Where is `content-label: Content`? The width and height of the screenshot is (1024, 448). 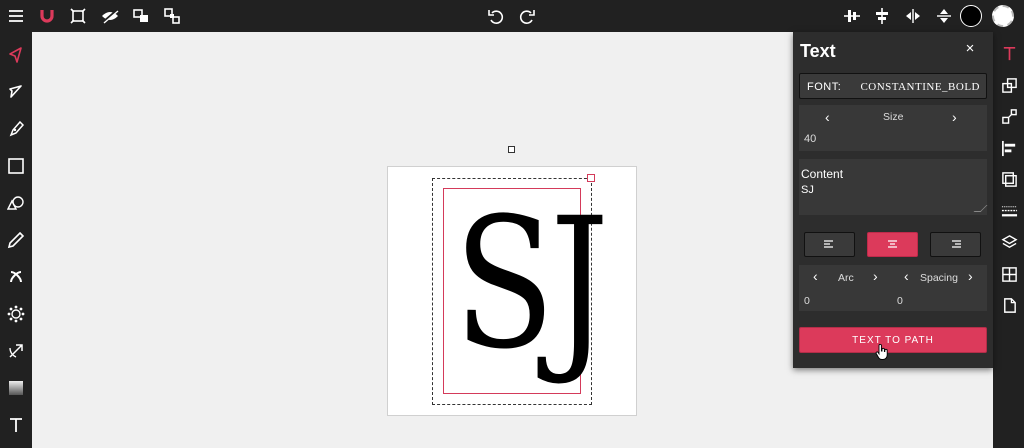 content-label: Content is located at coordinates (822, 174).